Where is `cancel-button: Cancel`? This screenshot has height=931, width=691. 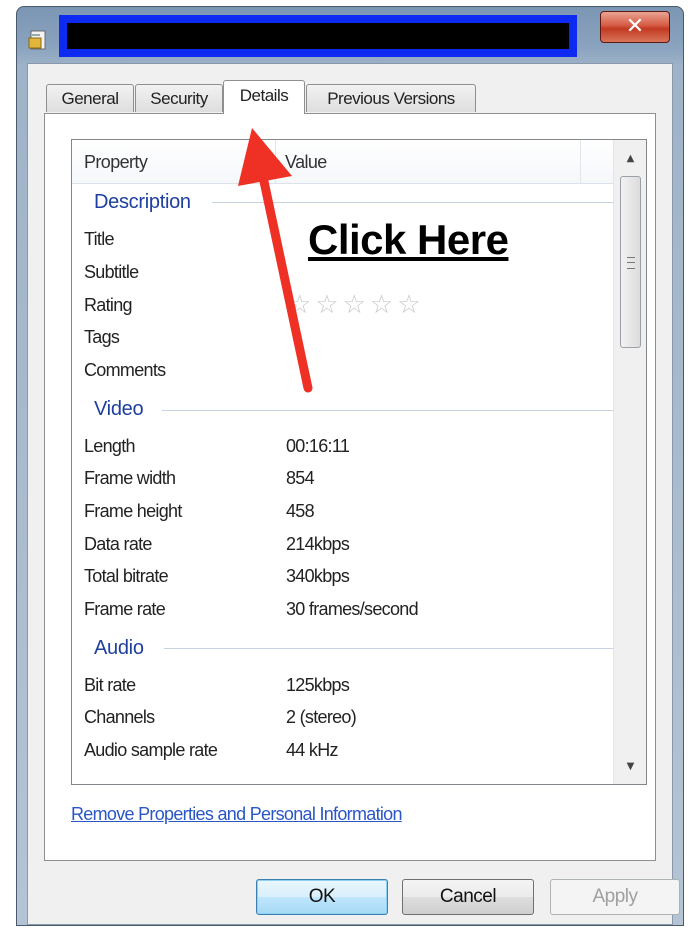
cancel-button: Cancel is located at coordinates (468, 897).